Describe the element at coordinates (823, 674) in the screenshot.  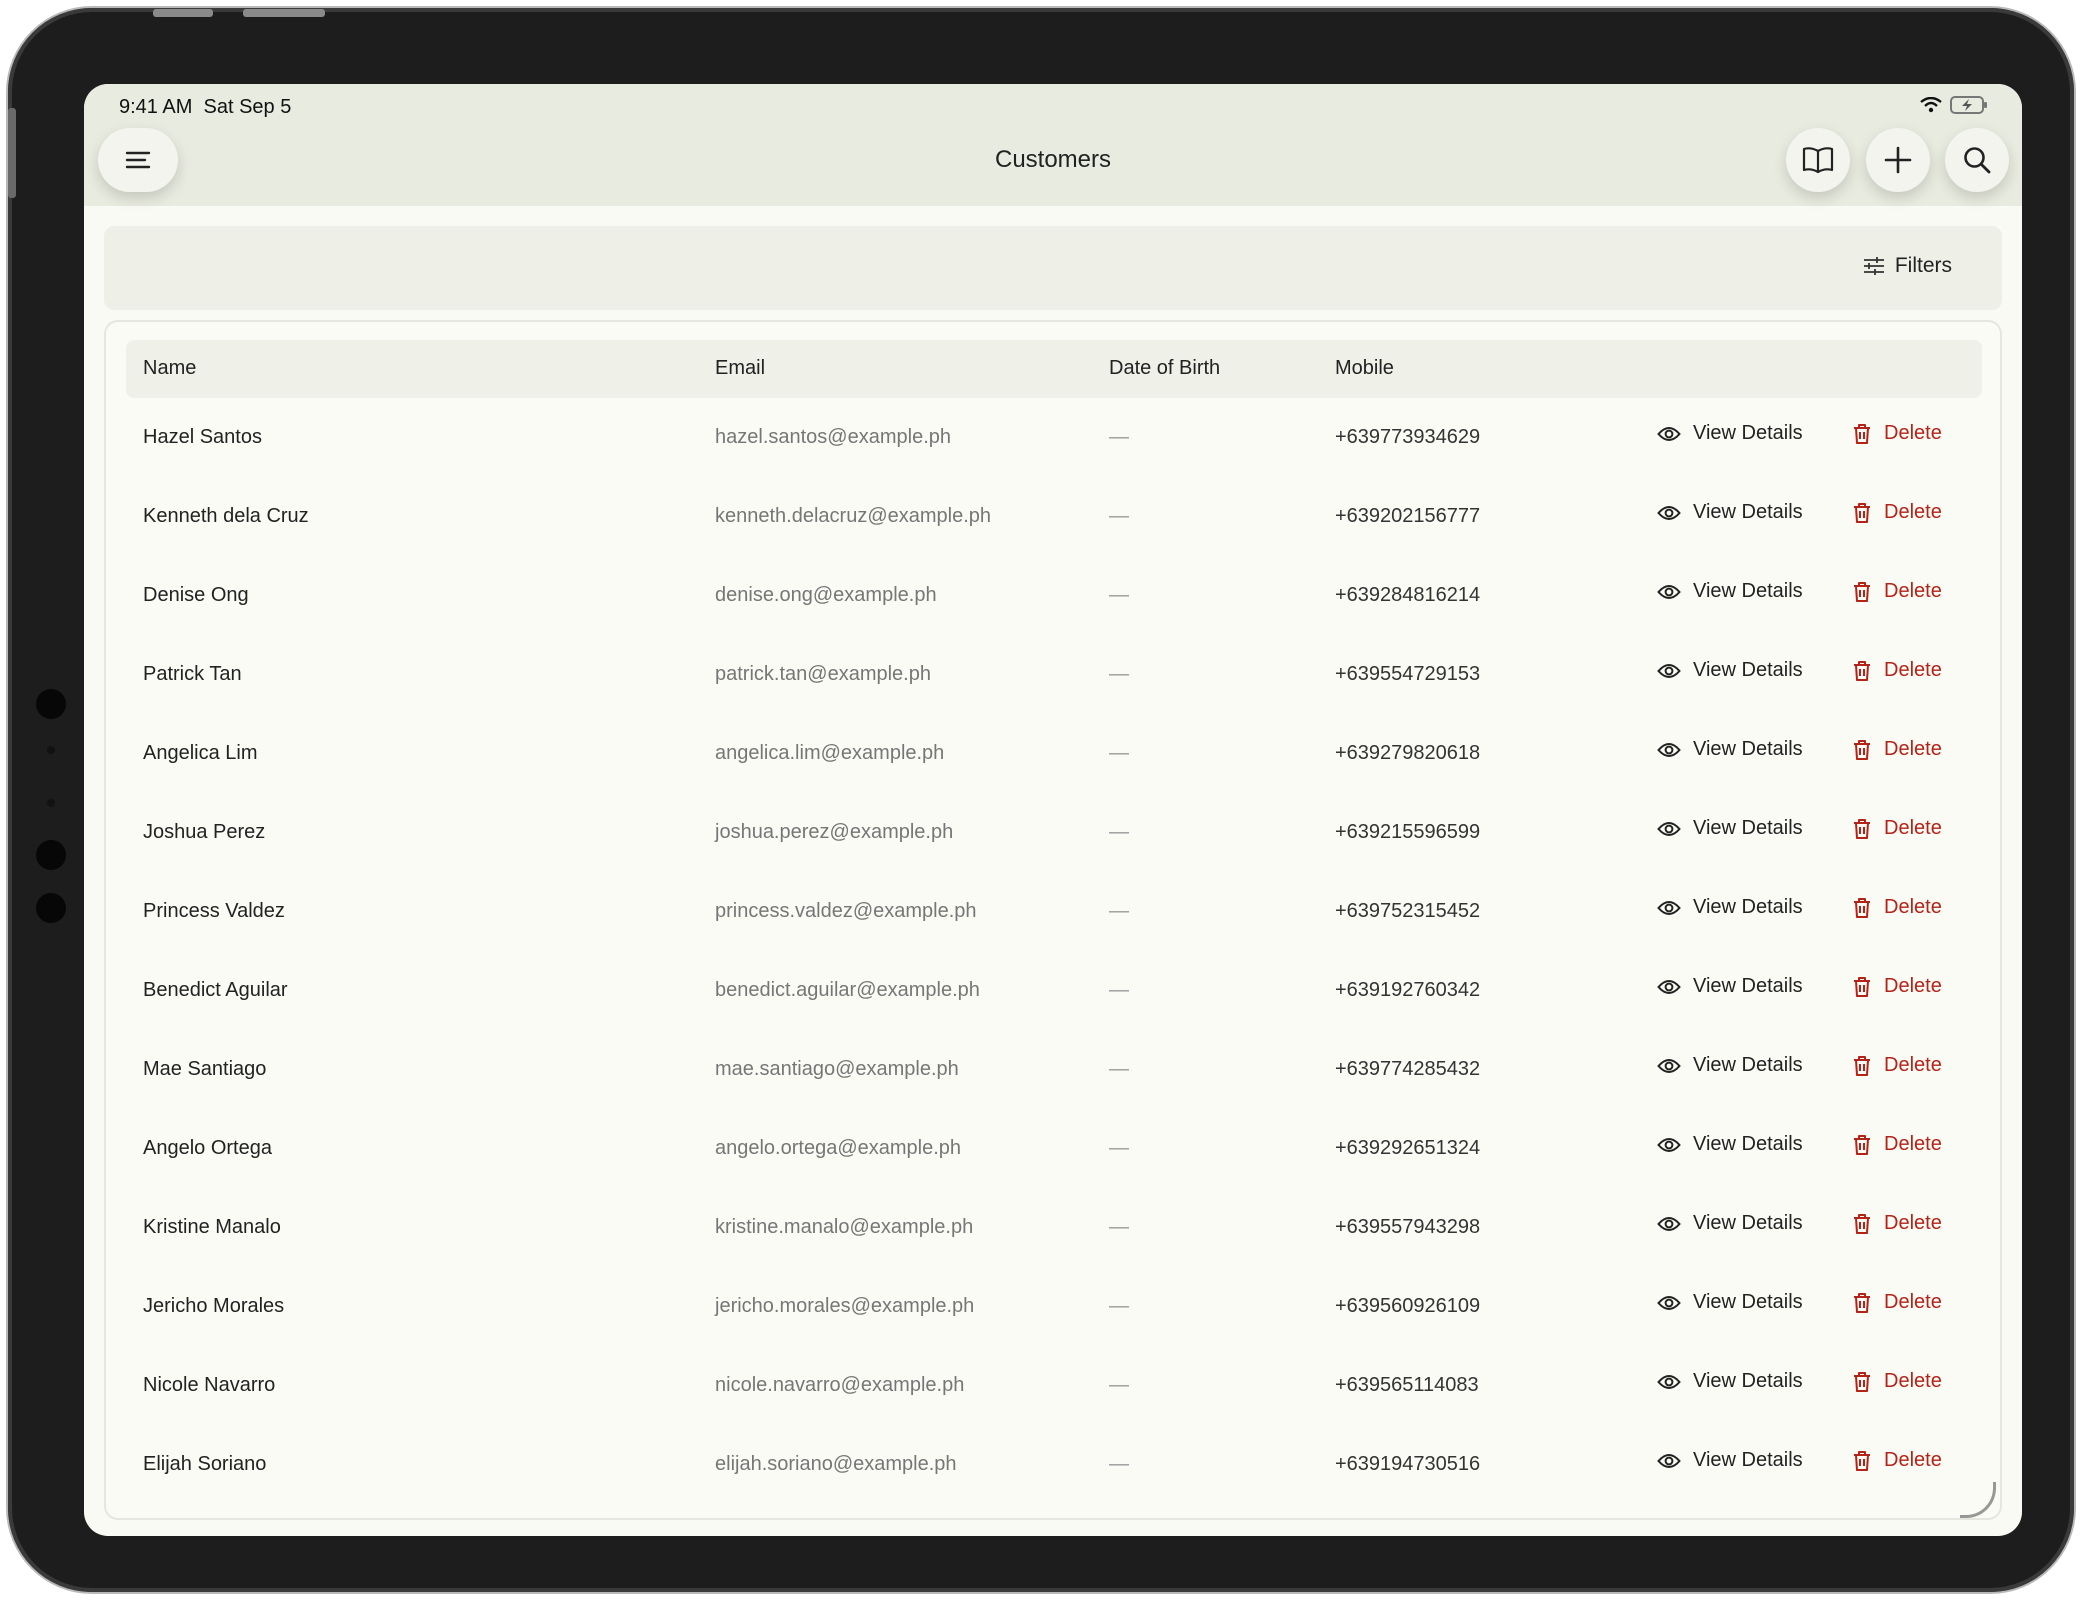
I see `customer-email: patrick.tan@example.ph` at that location.